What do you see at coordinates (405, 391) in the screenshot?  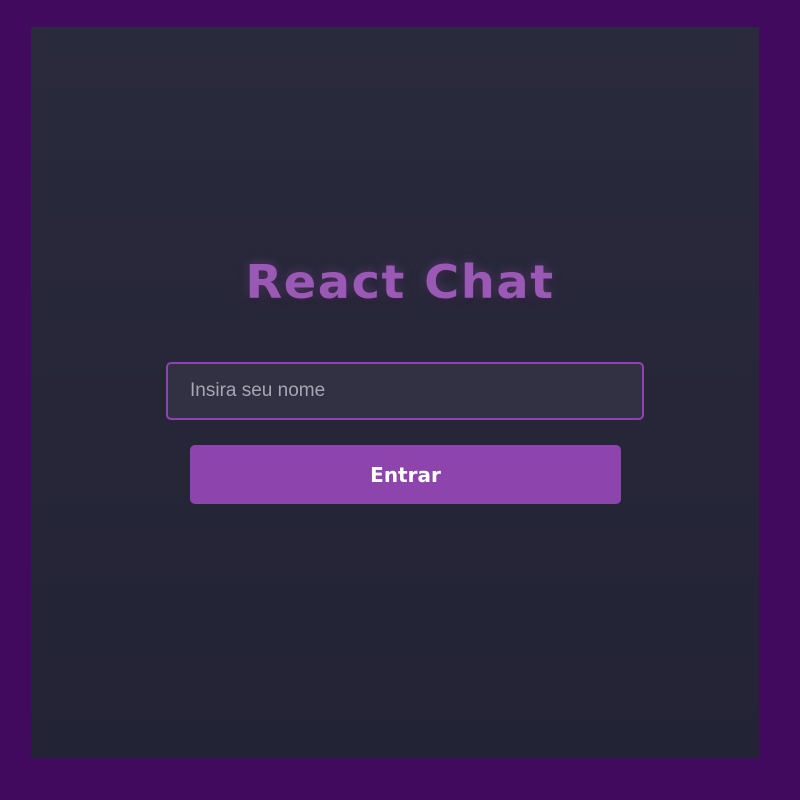 I see `name-input` at bounding box center [405, 391].